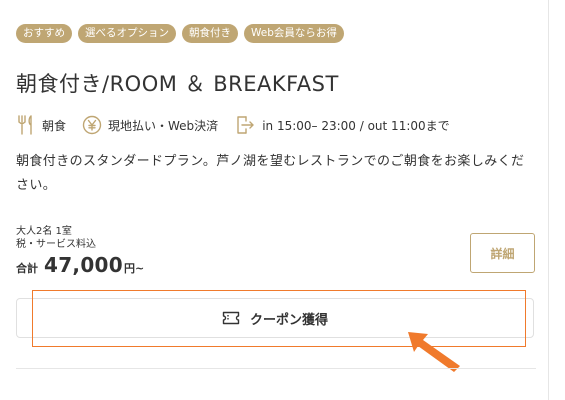 Image resolution: width=565 pixels, height=400 pixels. I want to click on door-enter-icon, so click(245, 125).